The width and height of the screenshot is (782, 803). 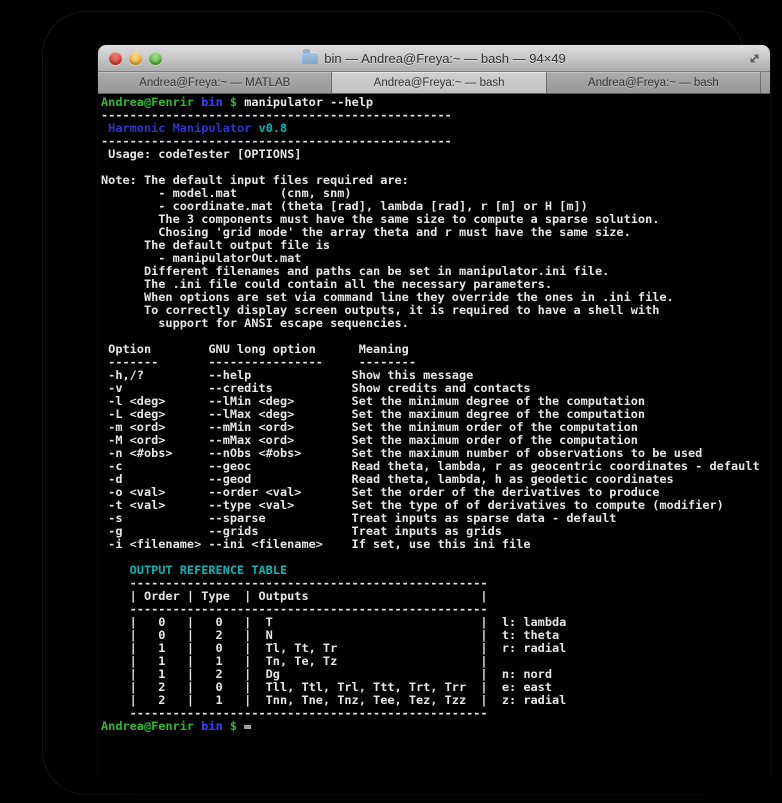 I want to click on tab-label: Andrea@Freya:~ — MATLAB, so click(x=215, y=82).